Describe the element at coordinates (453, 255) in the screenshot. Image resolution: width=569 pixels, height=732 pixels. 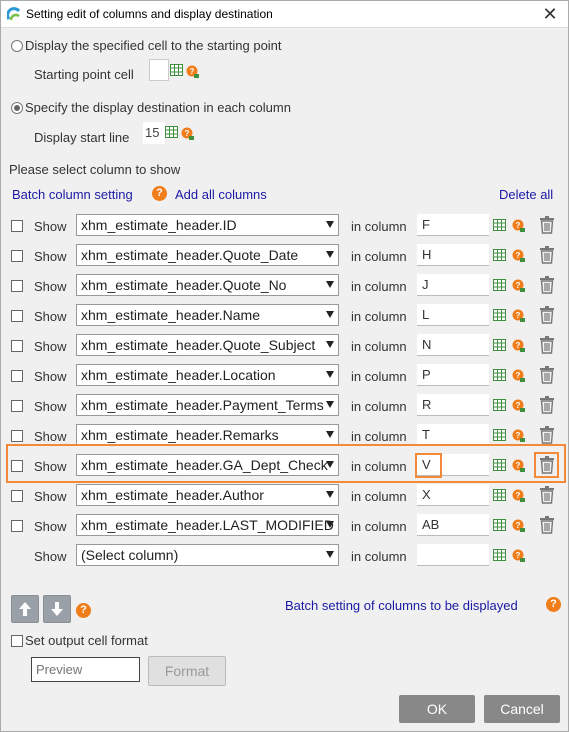
I see `destination-column-input: H` at that location.